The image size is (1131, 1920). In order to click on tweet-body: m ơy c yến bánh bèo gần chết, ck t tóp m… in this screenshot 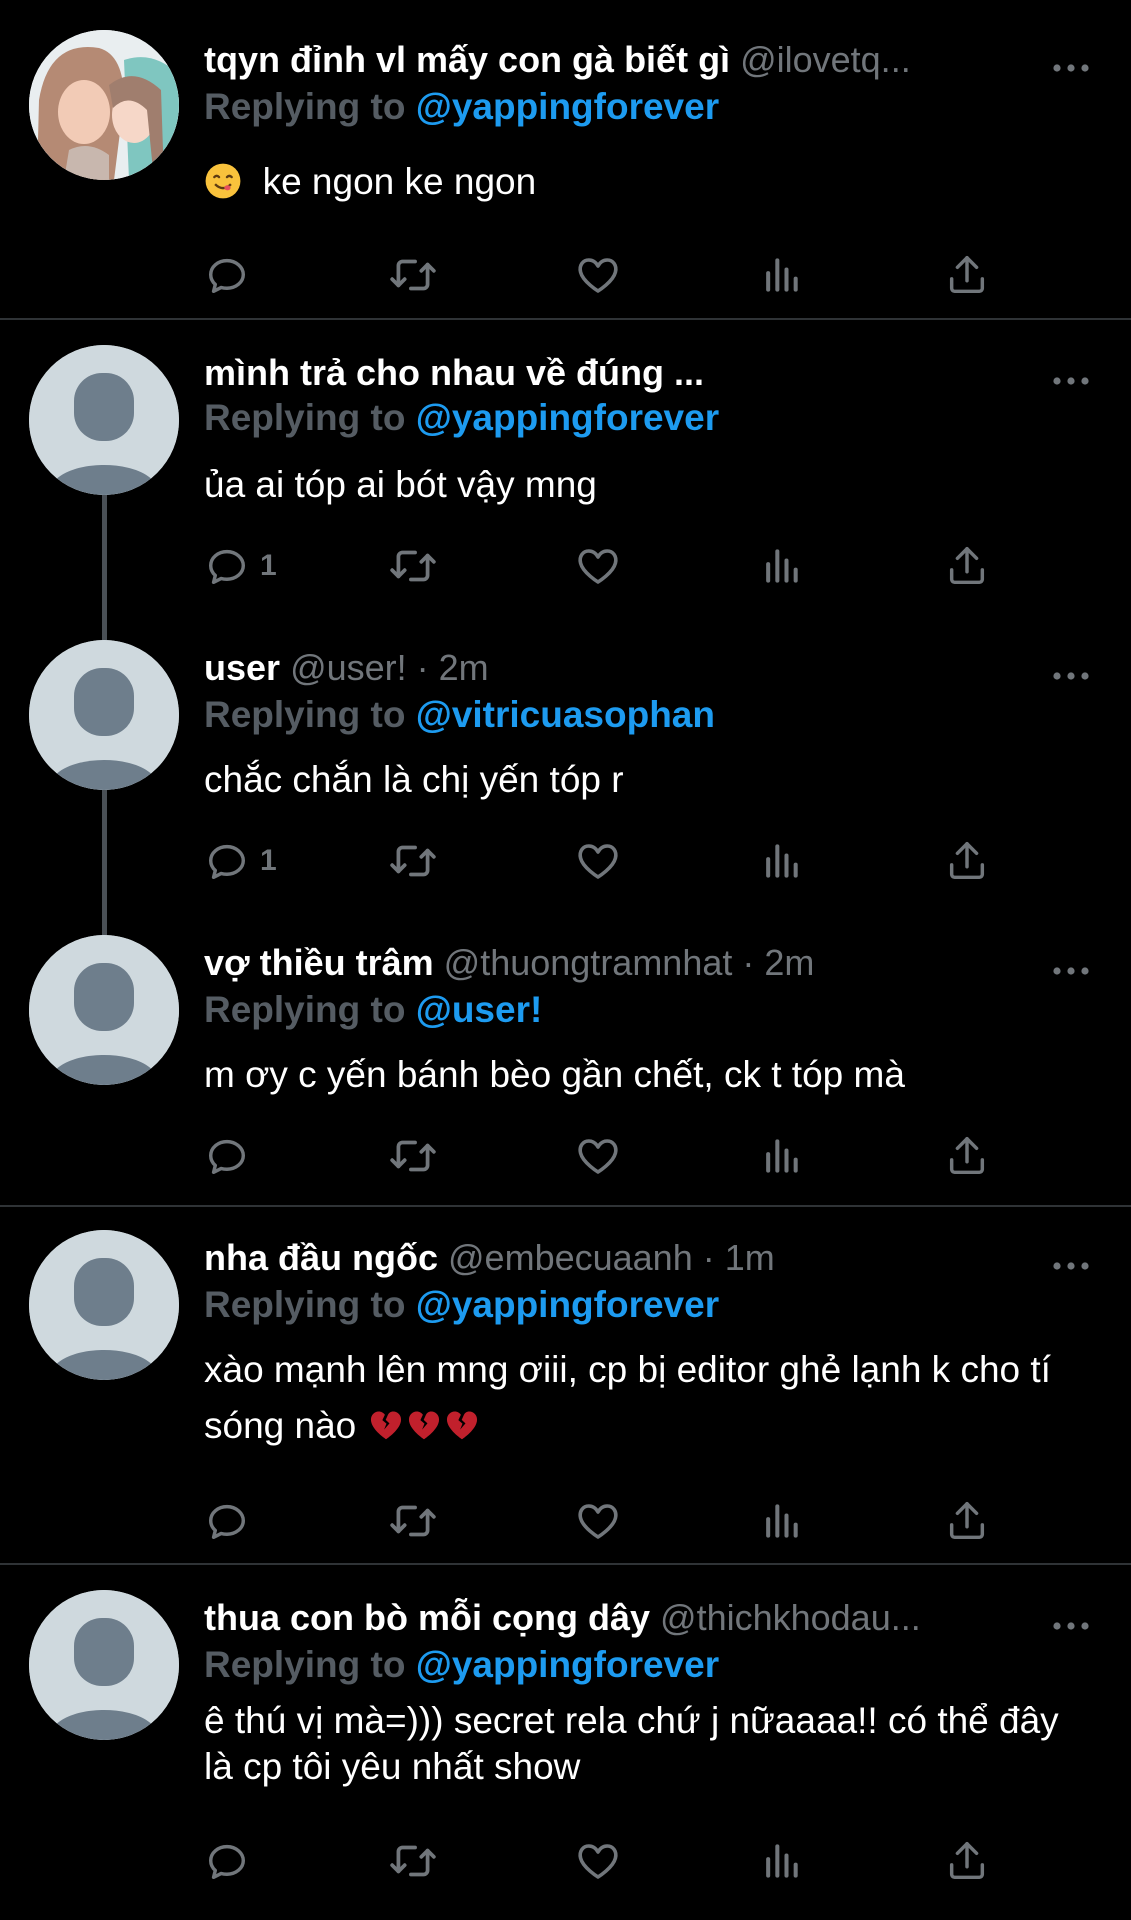, I will do `click(554, 1074)`.